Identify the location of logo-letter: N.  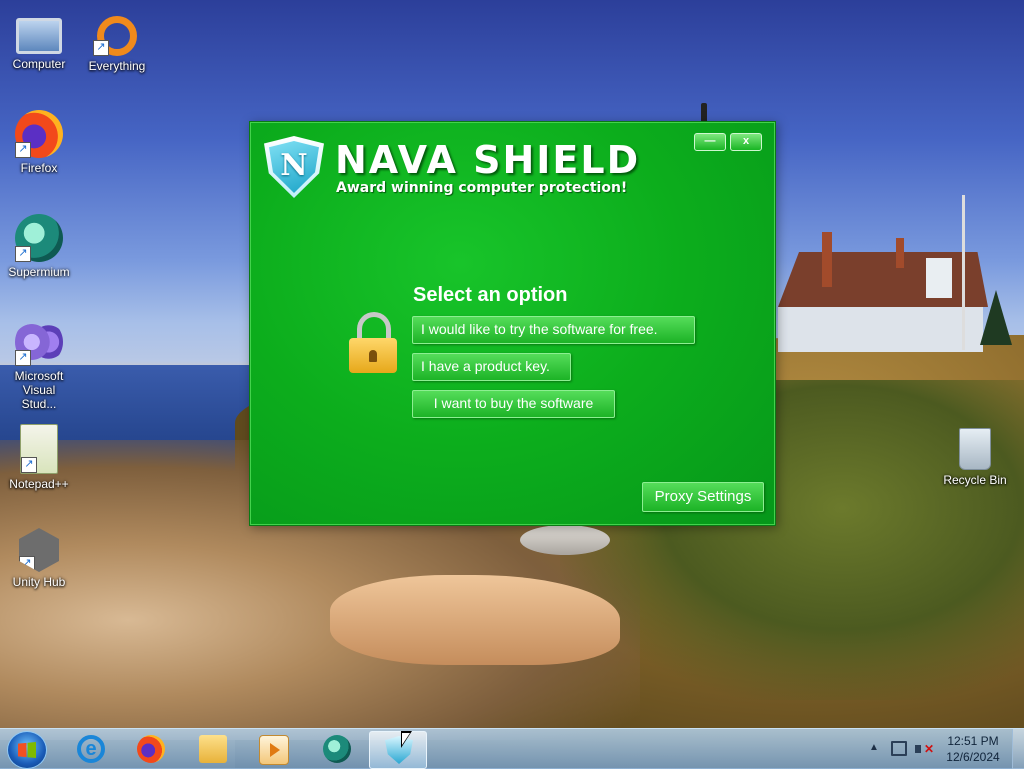
(294, 167).